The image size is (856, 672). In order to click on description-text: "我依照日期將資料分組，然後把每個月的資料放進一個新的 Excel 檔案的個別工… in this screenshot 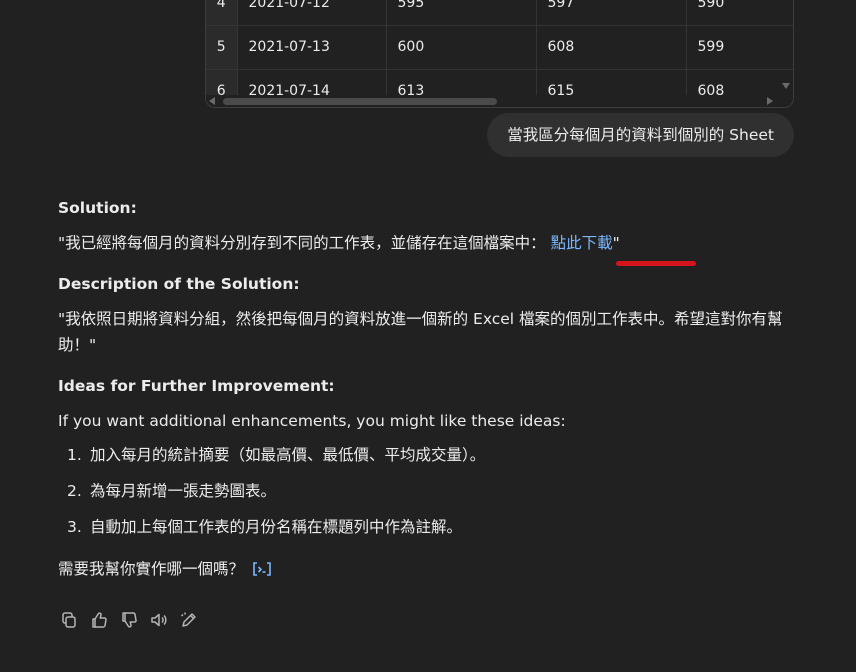, I will do `click(420, 332)`.